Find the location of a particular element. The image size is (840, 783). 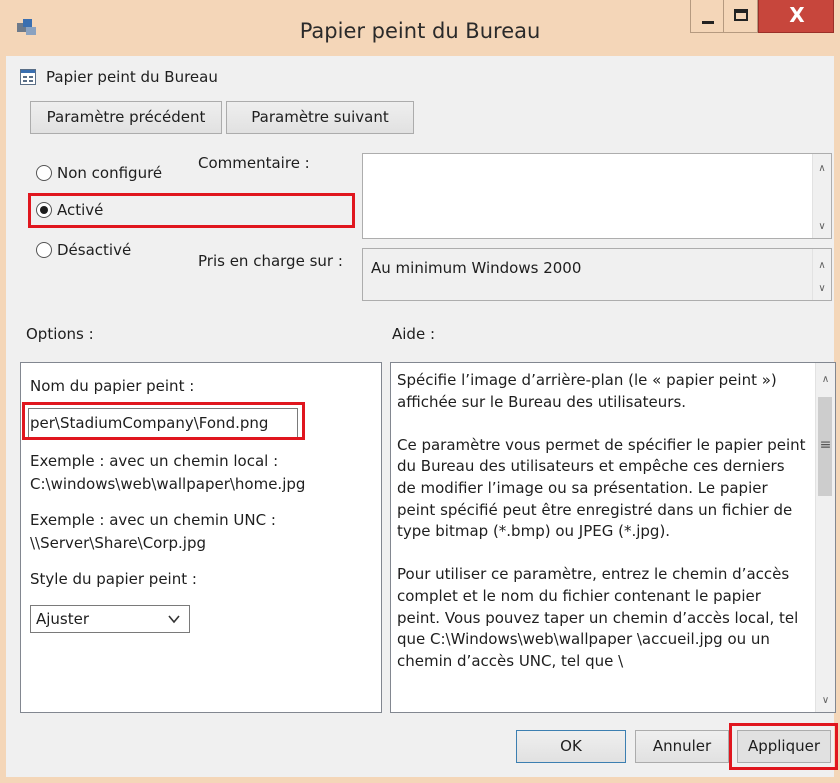

maximize-icon is located at coordinates (741, 15).